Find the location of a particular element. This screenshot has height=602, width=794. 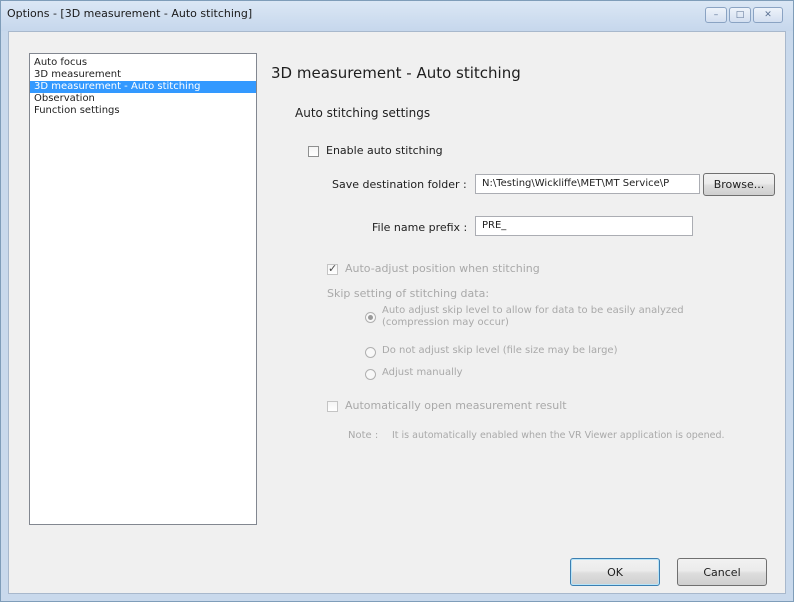

save-folder-label: Save destination folder : is located at coordinates (399, 184).